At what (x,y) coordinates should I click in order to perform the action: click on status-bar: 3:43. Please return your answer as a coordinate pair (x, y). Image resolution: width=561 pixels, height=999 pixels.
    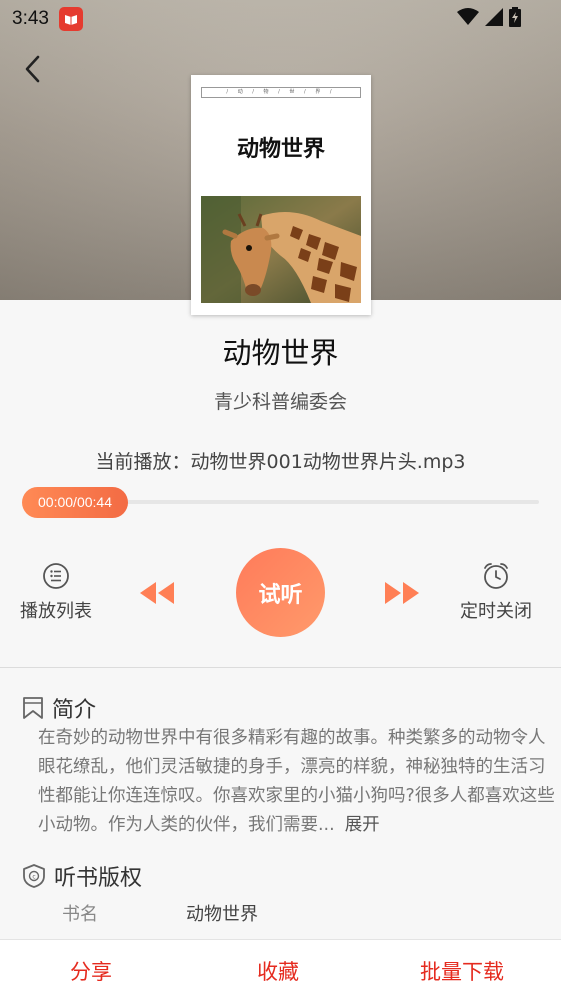
    Looking at the image, I should click on (280, 19).